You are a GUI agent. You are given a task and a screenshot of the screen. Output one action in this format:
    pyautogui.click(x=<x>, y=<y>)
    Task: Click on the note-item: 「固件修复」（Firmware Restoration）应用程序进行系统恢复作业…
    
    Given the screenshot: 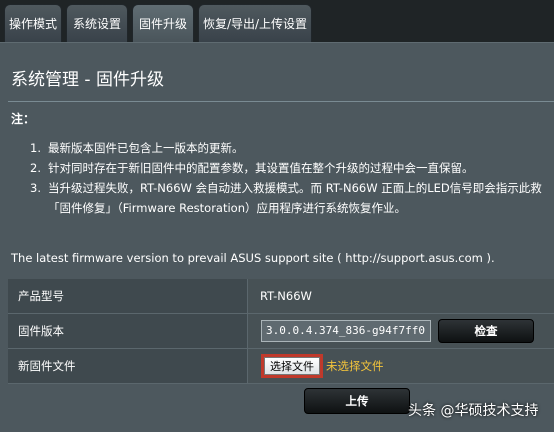 What is the action you would take?
    pyautogui.click(x=218, y=208)
    